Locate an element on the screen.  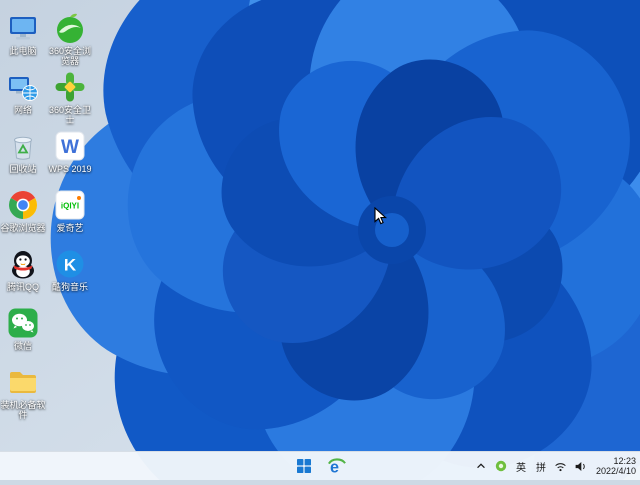
taskbar: e 英 拼 12:23 2022/4/10 is located at coordinates (320, 465).